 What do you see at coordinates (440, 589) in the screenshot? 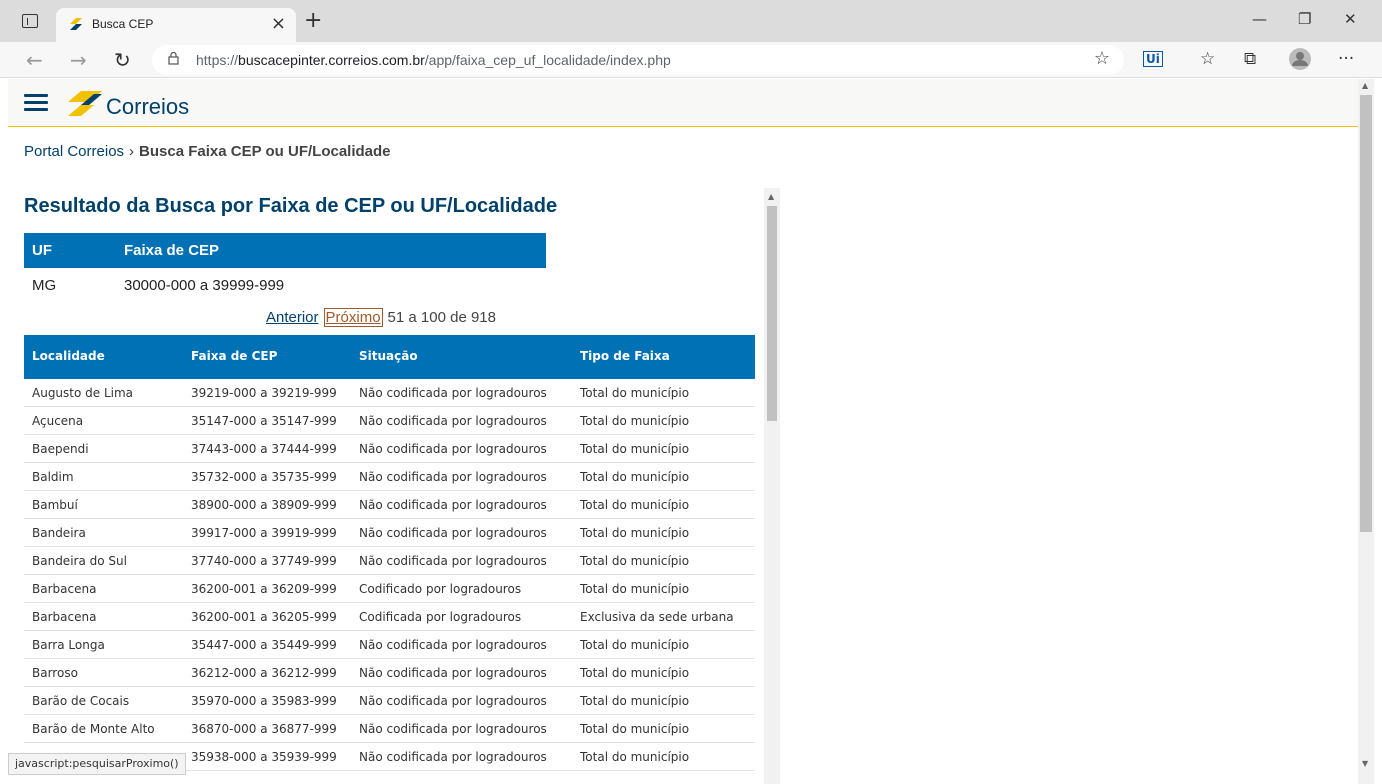
I see `cell-situacao: Codificado por logradouros` at bounding box center [440, 589].